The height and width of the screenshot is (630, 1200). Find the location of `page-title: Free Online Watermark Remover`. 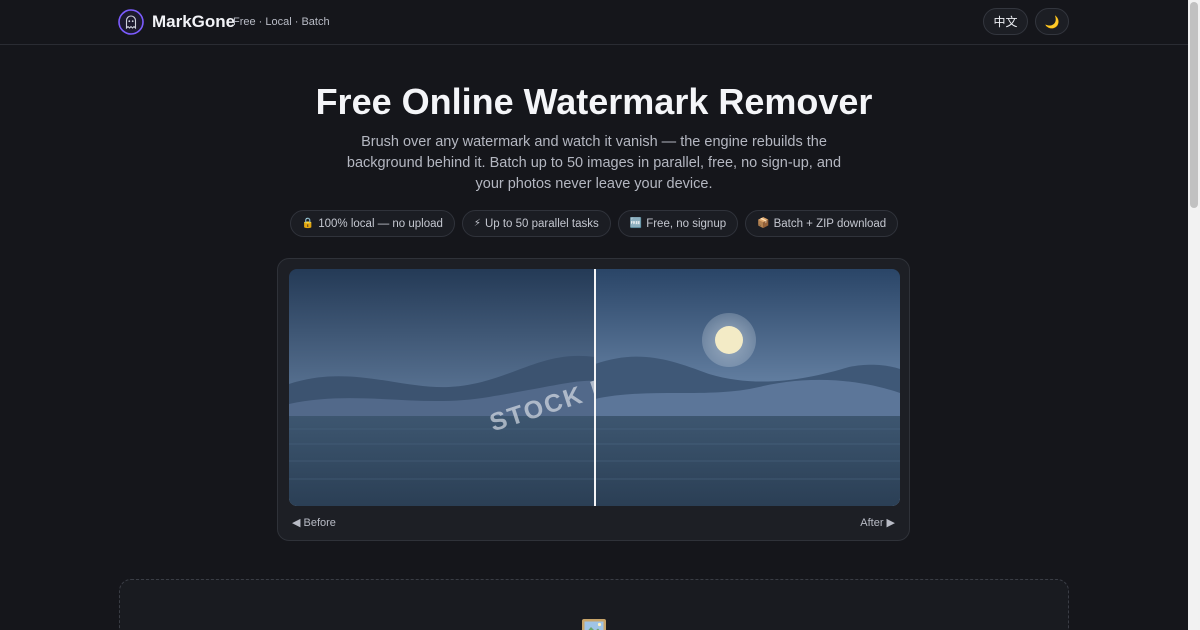

page-title: Free Online Watermark Remover is located at coordinates (594, 101).